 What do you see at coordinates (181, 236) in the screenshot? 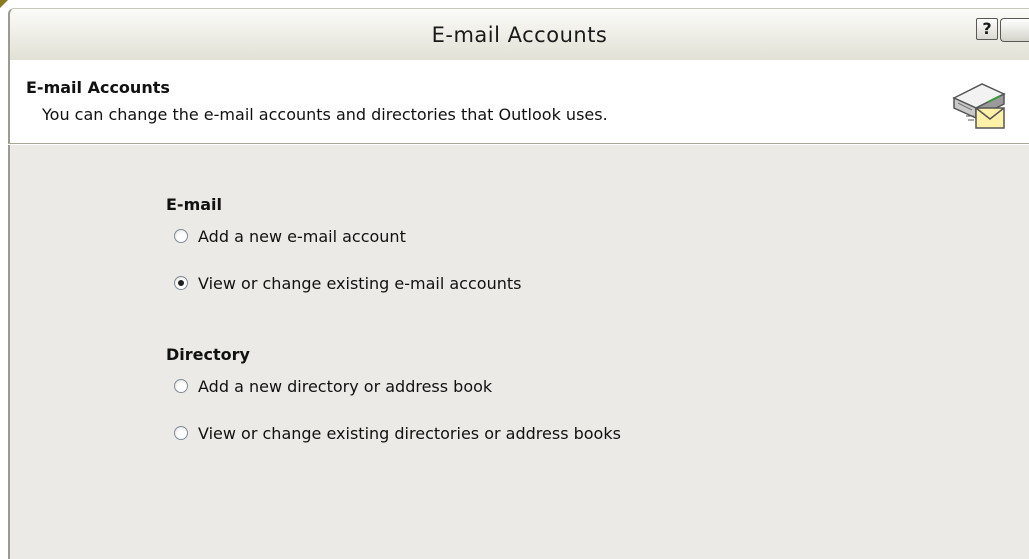
I see `add-email-account-radio` at bounding box center [181, 236].